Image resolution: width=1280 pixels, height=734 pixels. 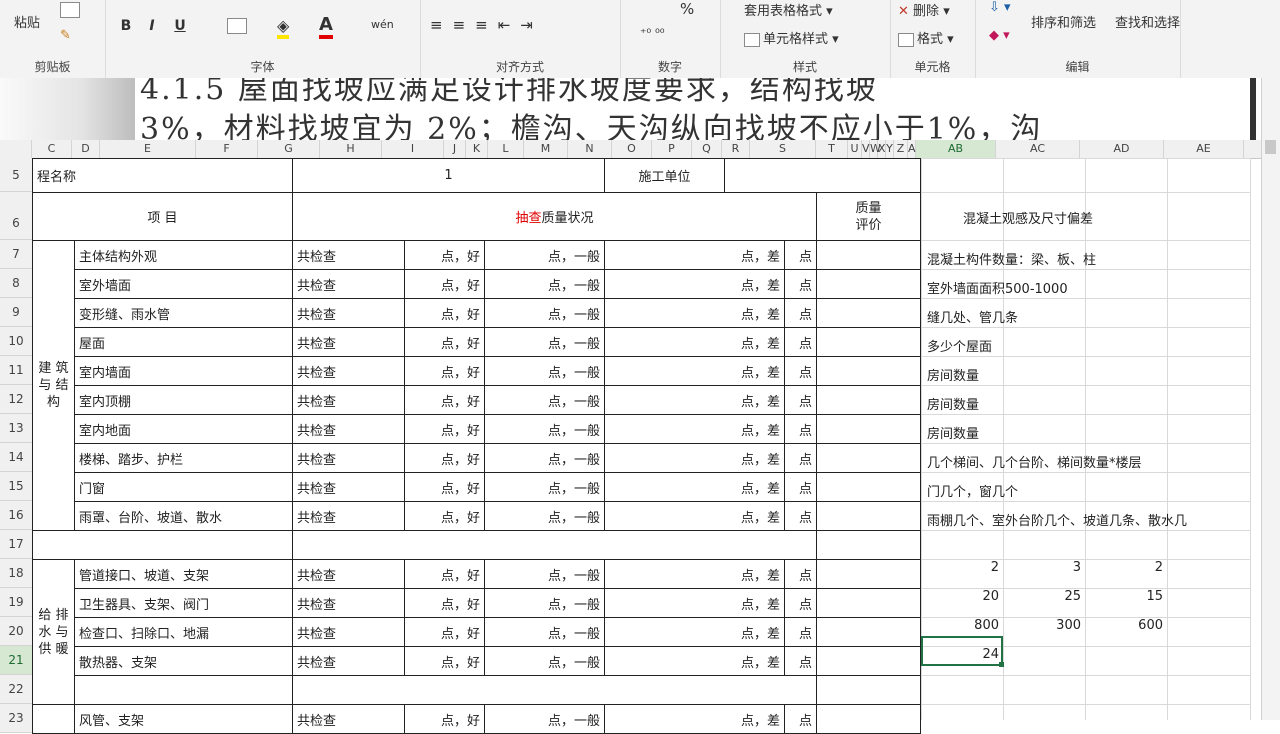 What do you see at coordinates (16, 457) in the screenshot?
I see `row-header: 14` at bounding box center [16, 457].